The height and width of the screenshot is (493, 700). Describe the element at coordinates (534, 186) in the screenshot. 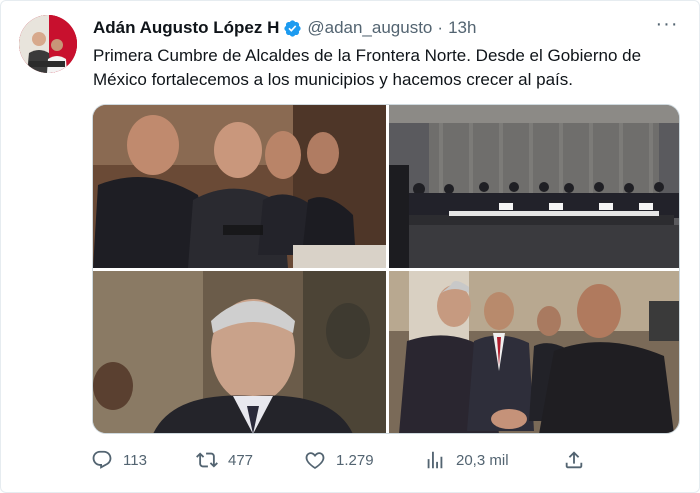

I see `photo-meeting-room` at that location.